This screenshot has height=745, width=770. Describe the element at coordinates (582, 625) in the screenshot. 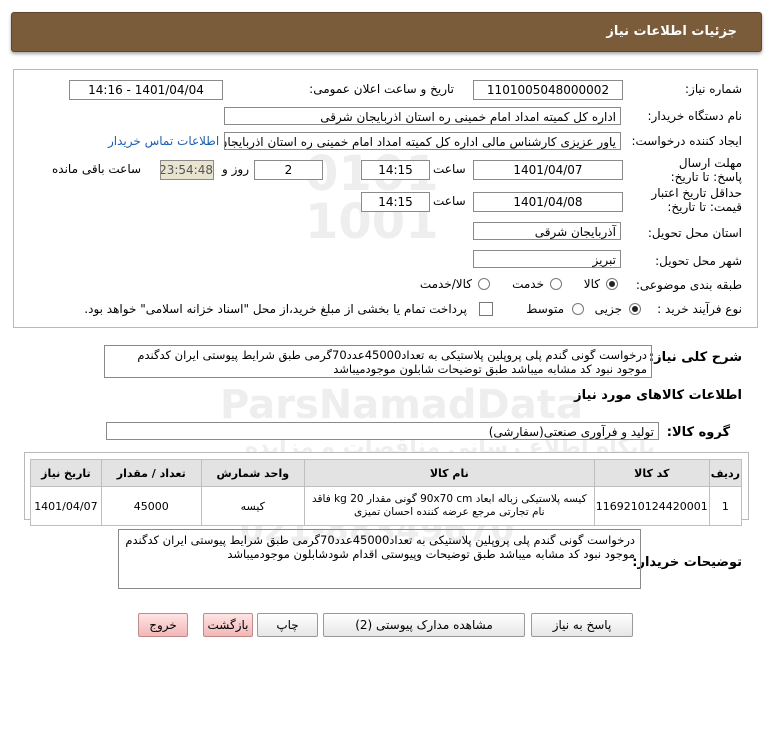

I see `reply-button: پاسخ به نیاز` at that location.